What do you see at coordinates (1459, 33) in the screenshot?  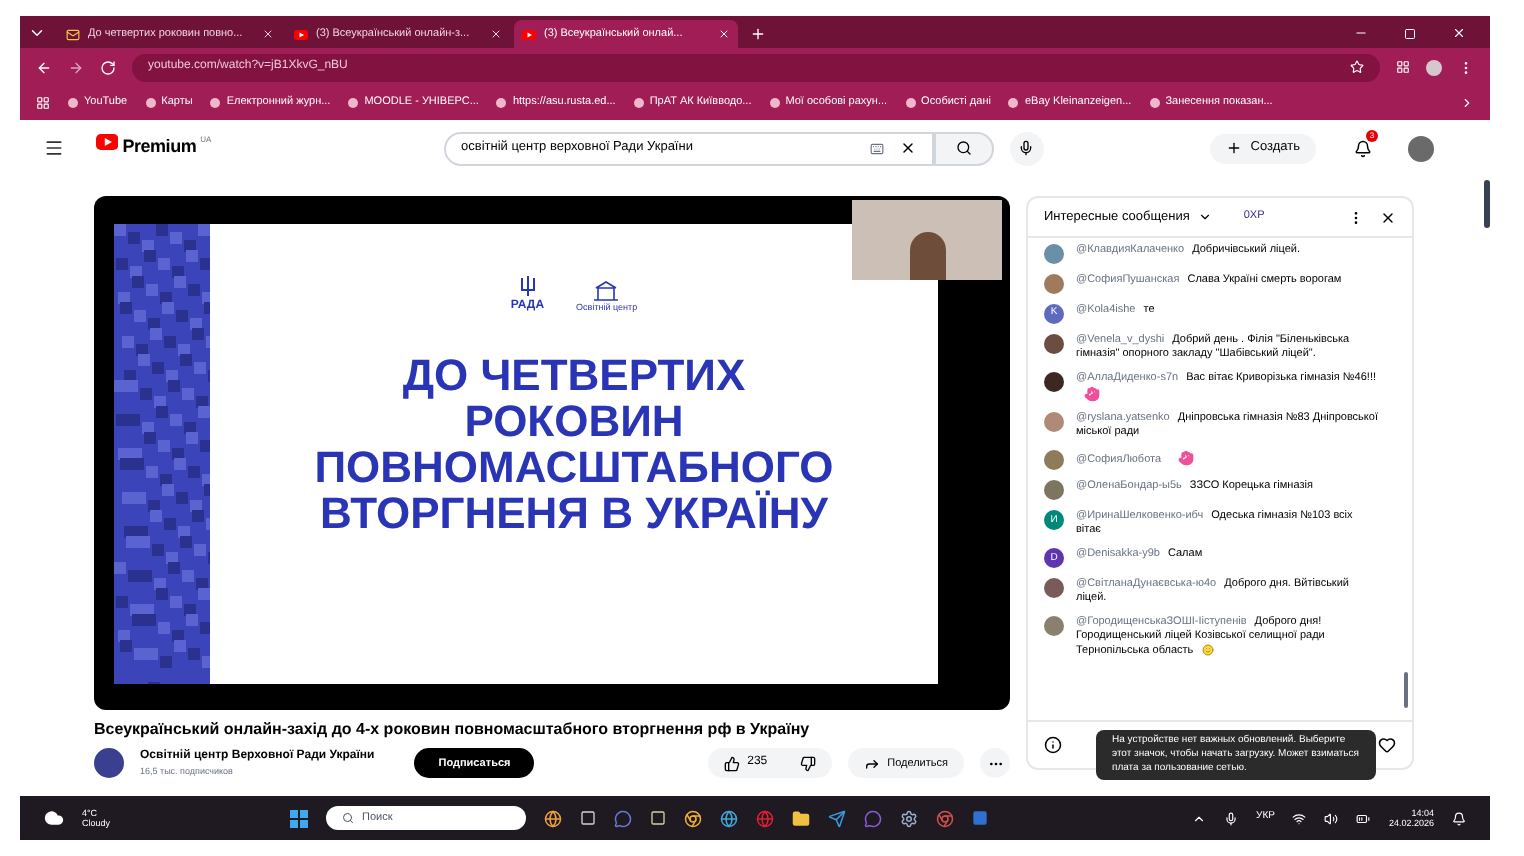 I see `close-window-icon` at bounding box center [1459, 33].